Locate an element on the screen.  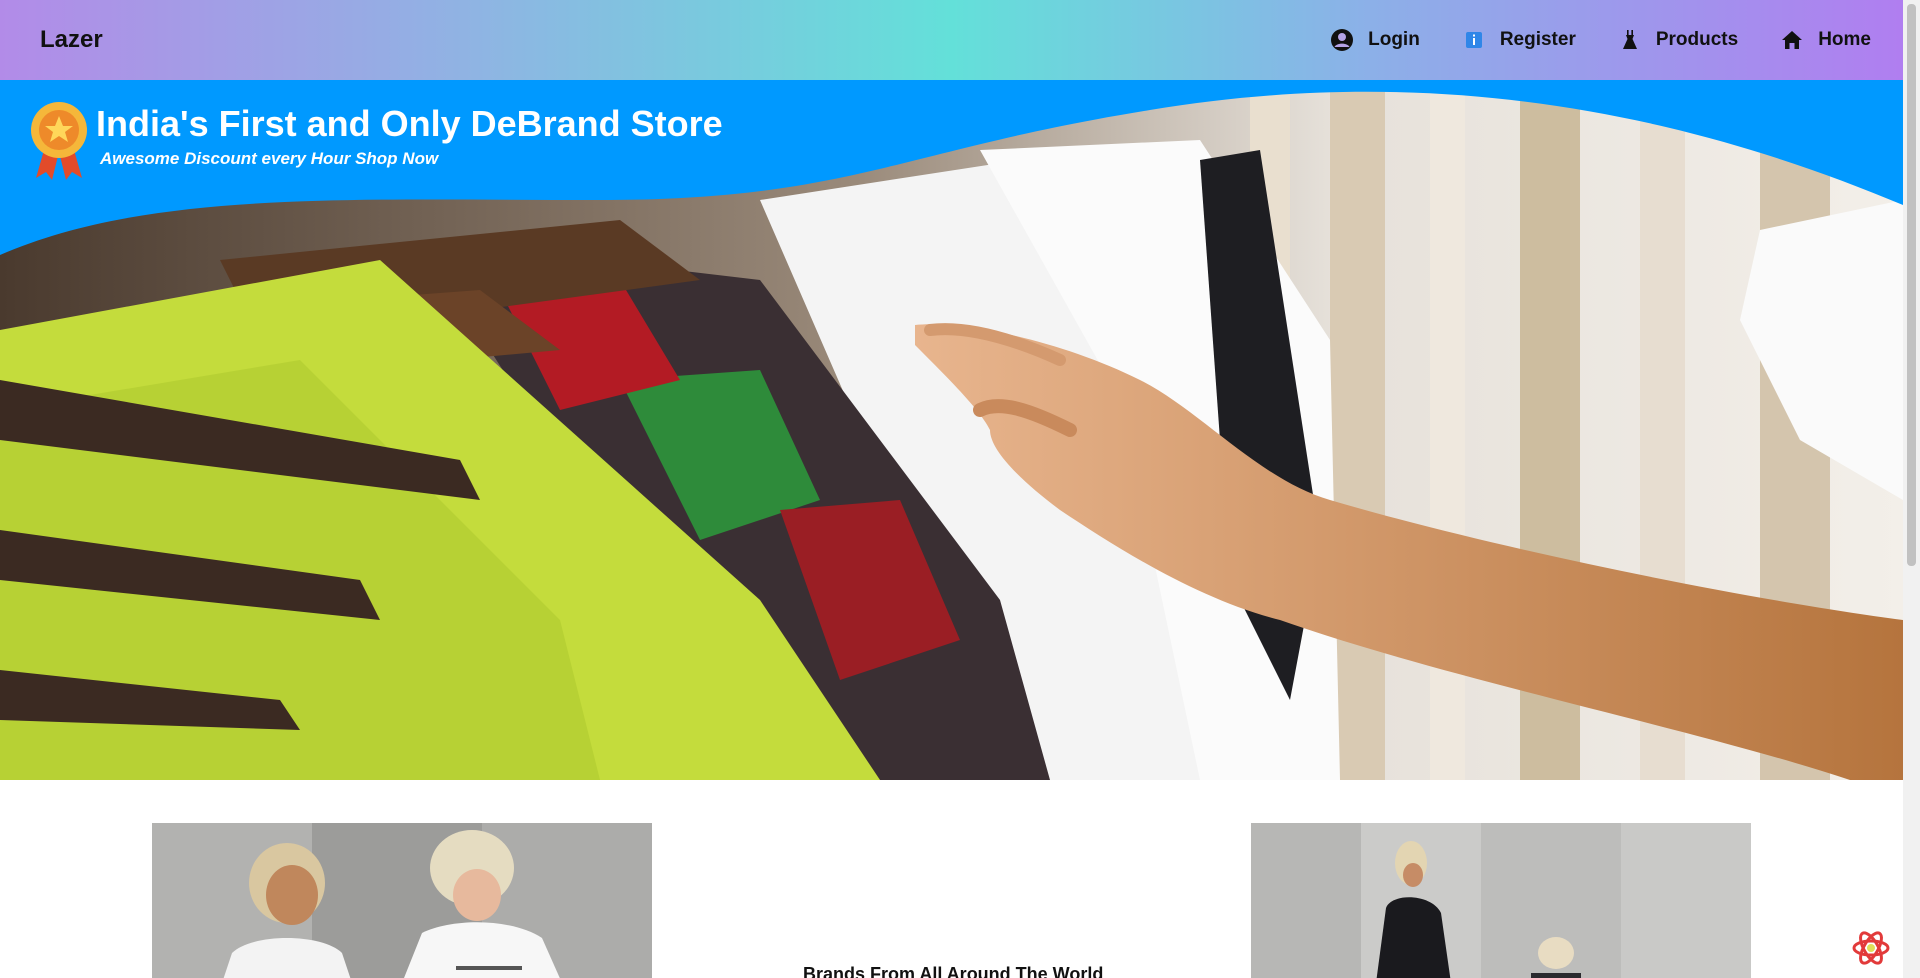
nav-home-link: Home is located at coordinates (1825, 40).